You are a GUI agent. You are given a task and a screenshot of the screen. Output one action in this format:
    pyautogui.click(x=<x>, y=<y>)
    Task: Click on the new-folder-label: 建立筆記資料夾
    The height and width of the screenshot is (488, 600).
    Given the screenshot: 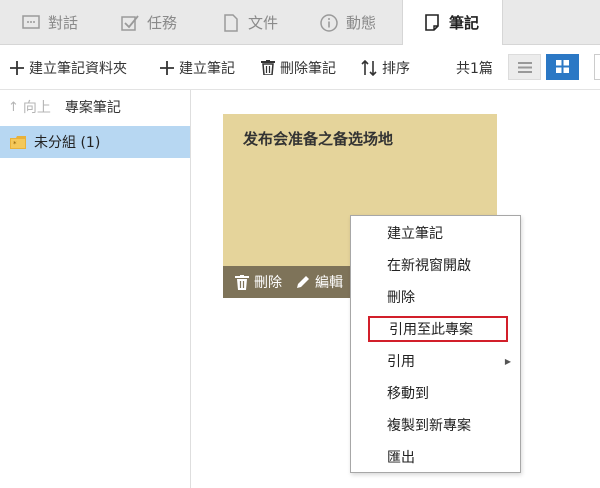 What is the action you would take?
    pyautogui.click(x=78, y=68)
    